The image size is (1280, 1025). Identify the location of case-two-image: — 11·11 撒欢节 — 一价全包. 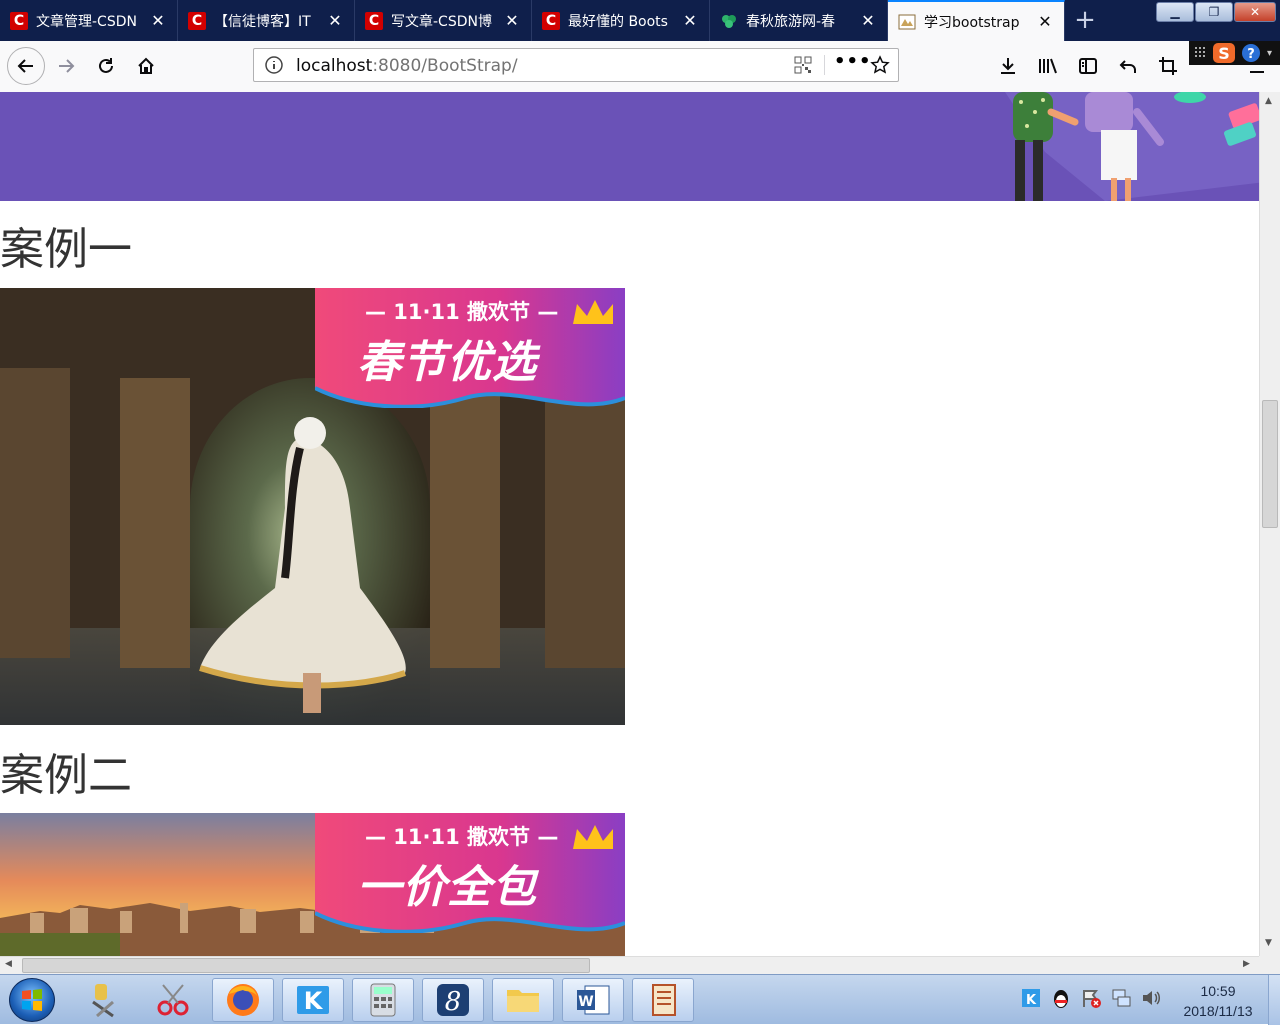
(312, 884).